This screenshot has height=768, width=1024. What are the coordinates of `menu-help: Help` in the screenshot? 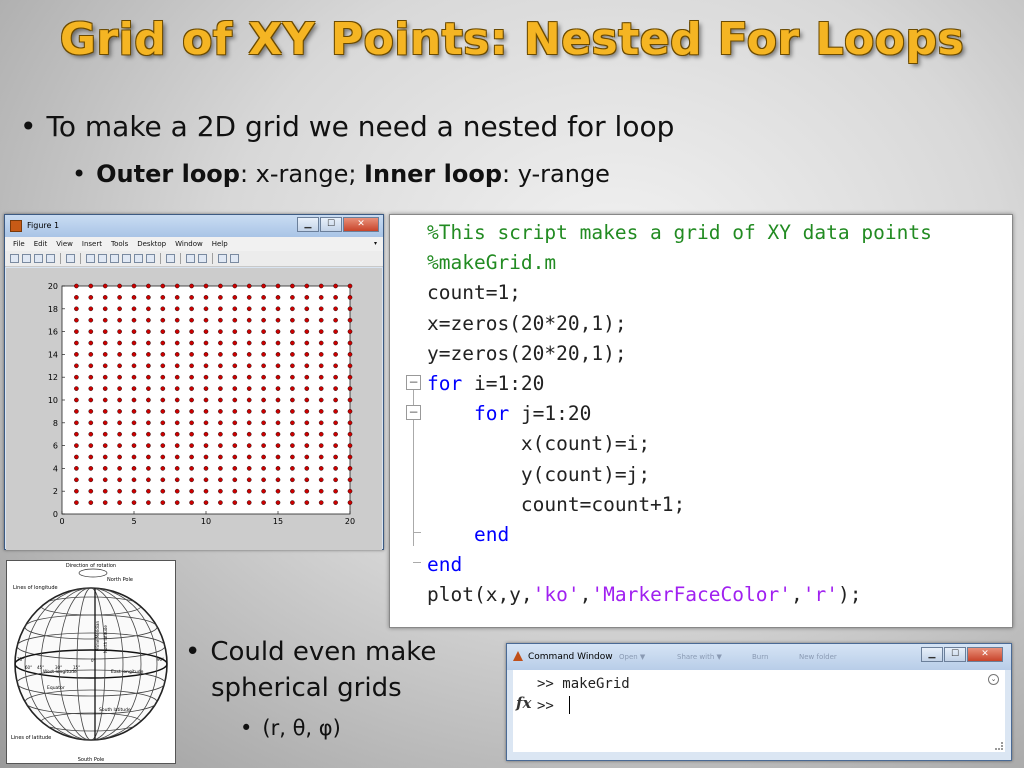 It's located at (220, 244).